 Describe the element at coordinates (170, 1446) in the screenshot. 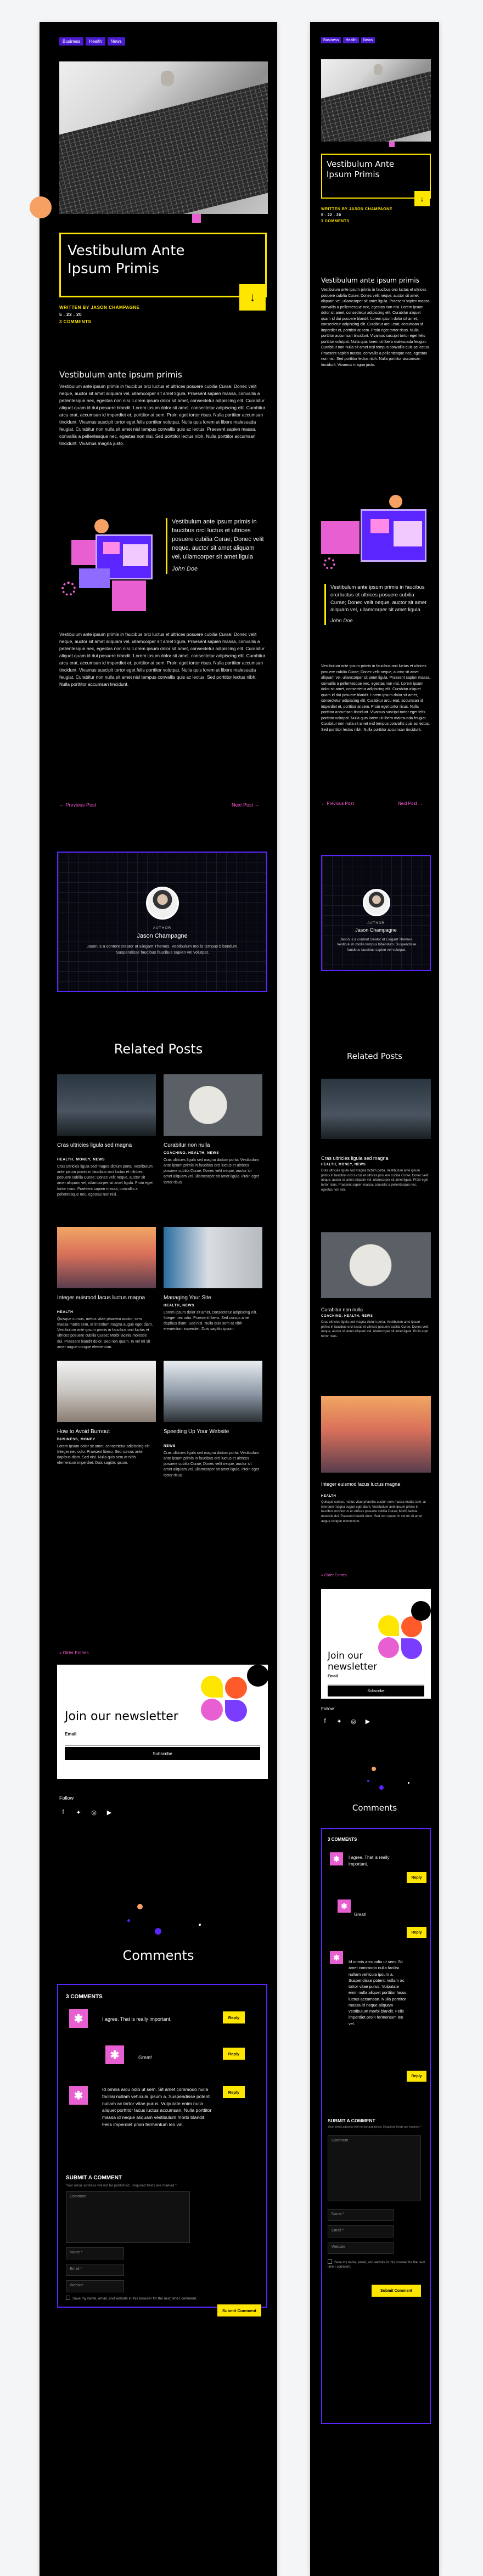

I see `related-post-categories: NEWS` at that location.